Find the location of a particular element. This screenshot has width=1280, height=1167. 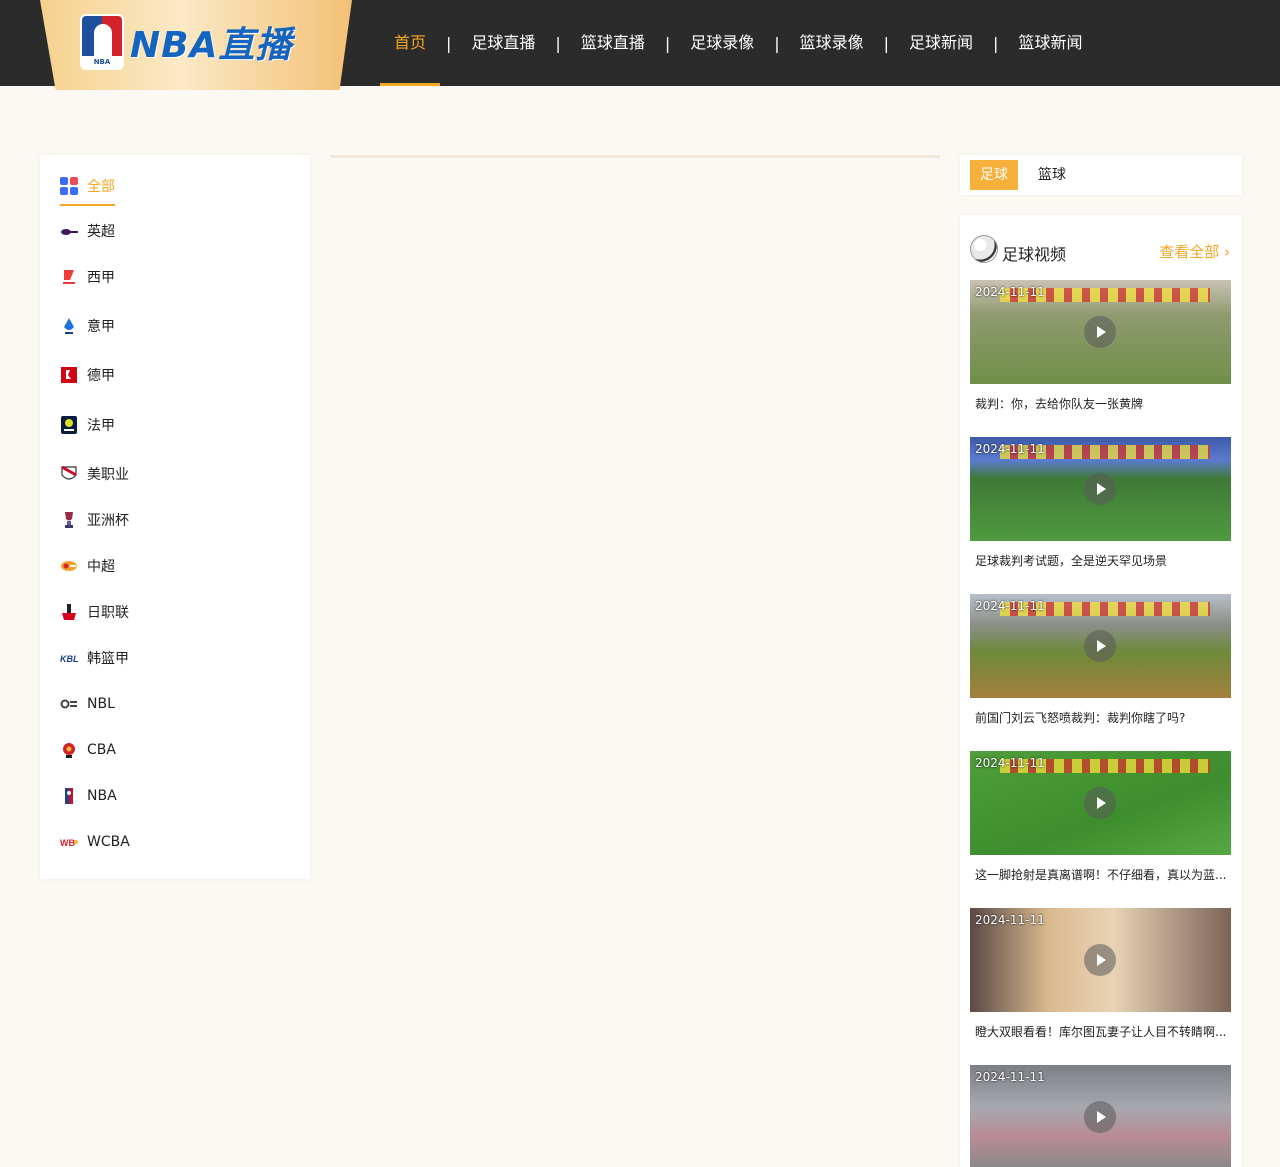

j-league-icon is located at coordinates (69, 612).